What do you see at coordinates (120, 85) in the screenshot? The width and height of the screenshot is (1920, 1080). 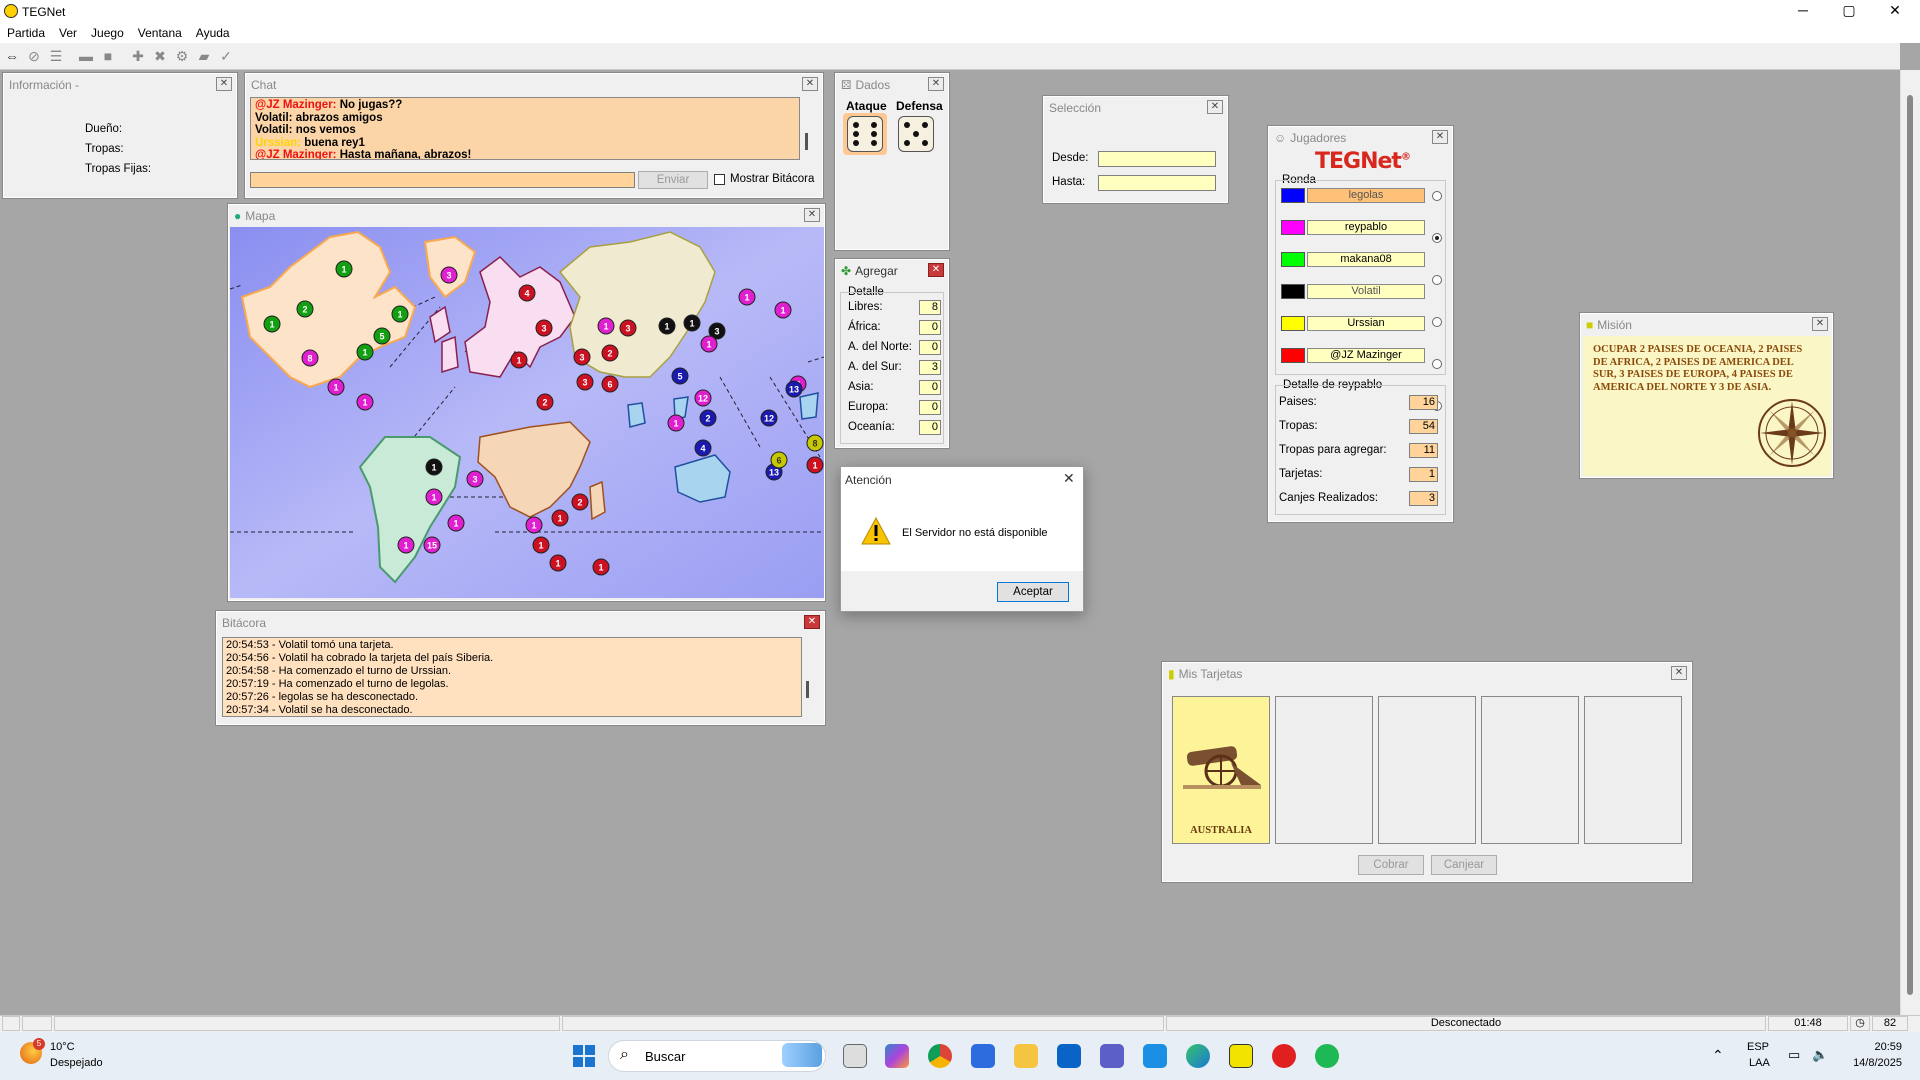 I see `info-panel-header: Información -` at bounding box center [120, 85].